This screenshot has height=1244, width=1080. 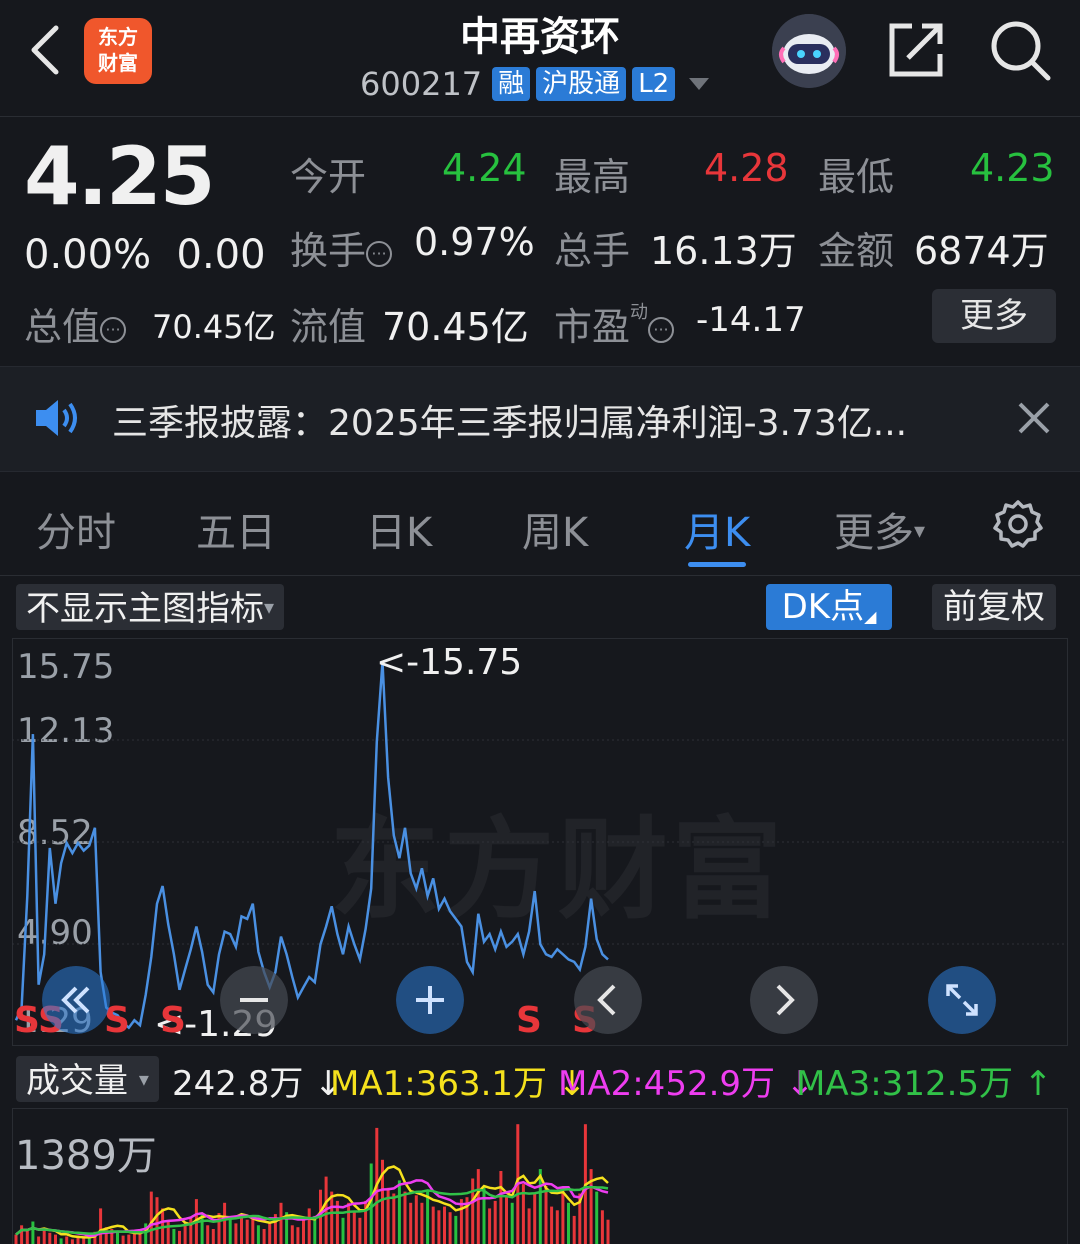 I want to click on adjust-button: 前复权, so click(x=994, y=607).